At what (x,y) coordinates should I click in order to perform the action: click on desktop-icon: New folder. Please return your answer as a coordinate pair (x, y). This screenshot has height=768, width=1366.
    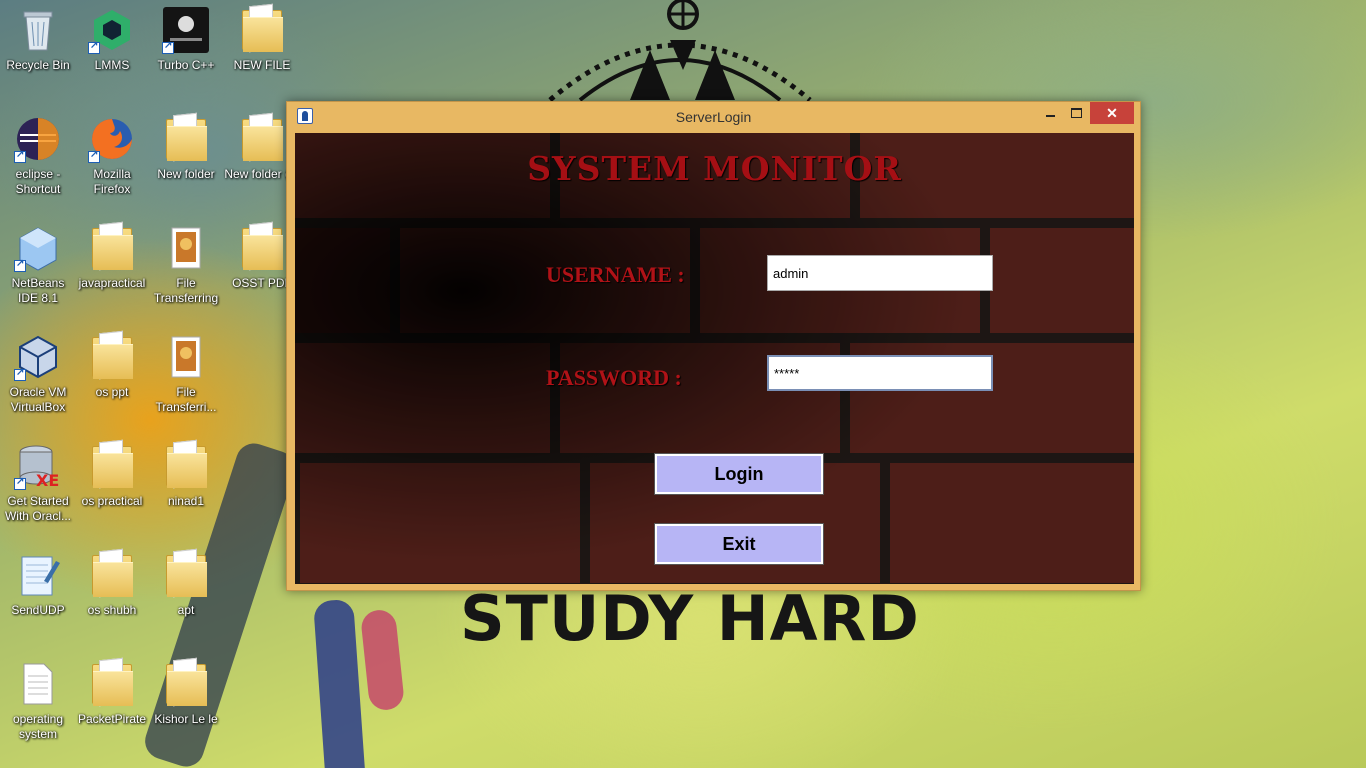
    Looking at the image, I should click on (186, 161).